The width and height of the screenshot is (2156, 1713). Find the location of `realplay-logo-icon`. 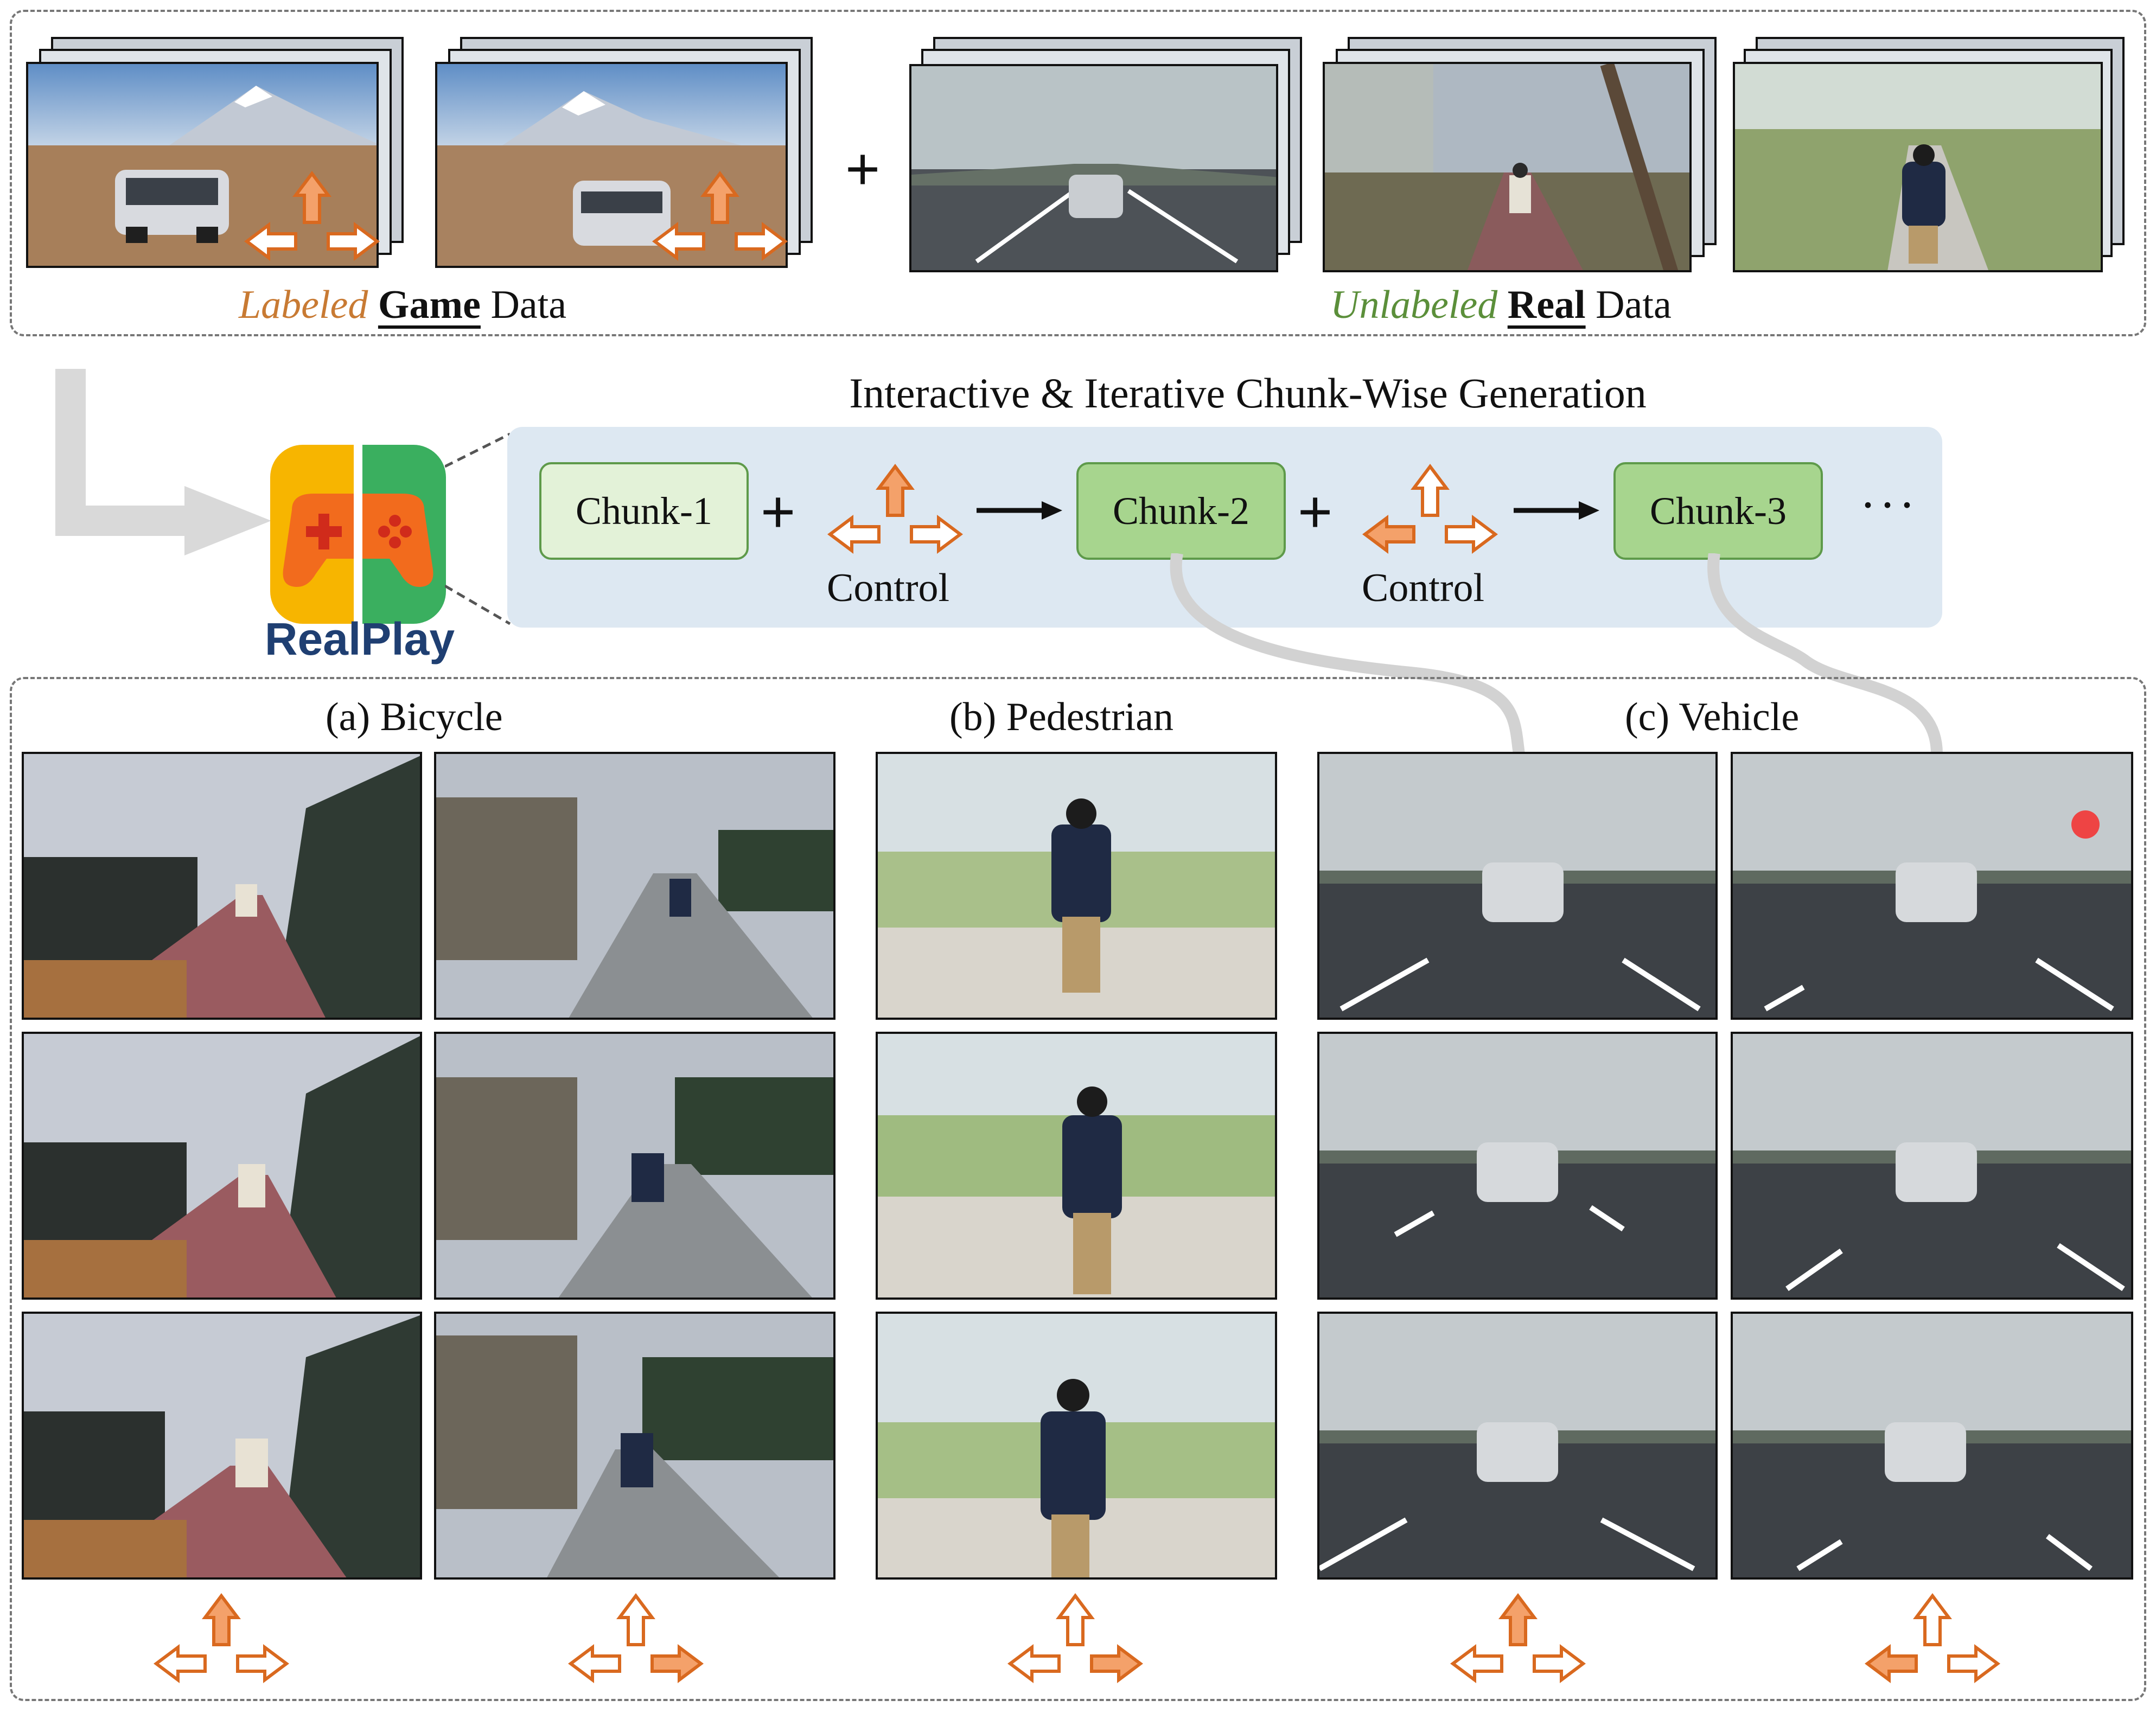

realplay-logo-icon is located at coordinates (358, 534).